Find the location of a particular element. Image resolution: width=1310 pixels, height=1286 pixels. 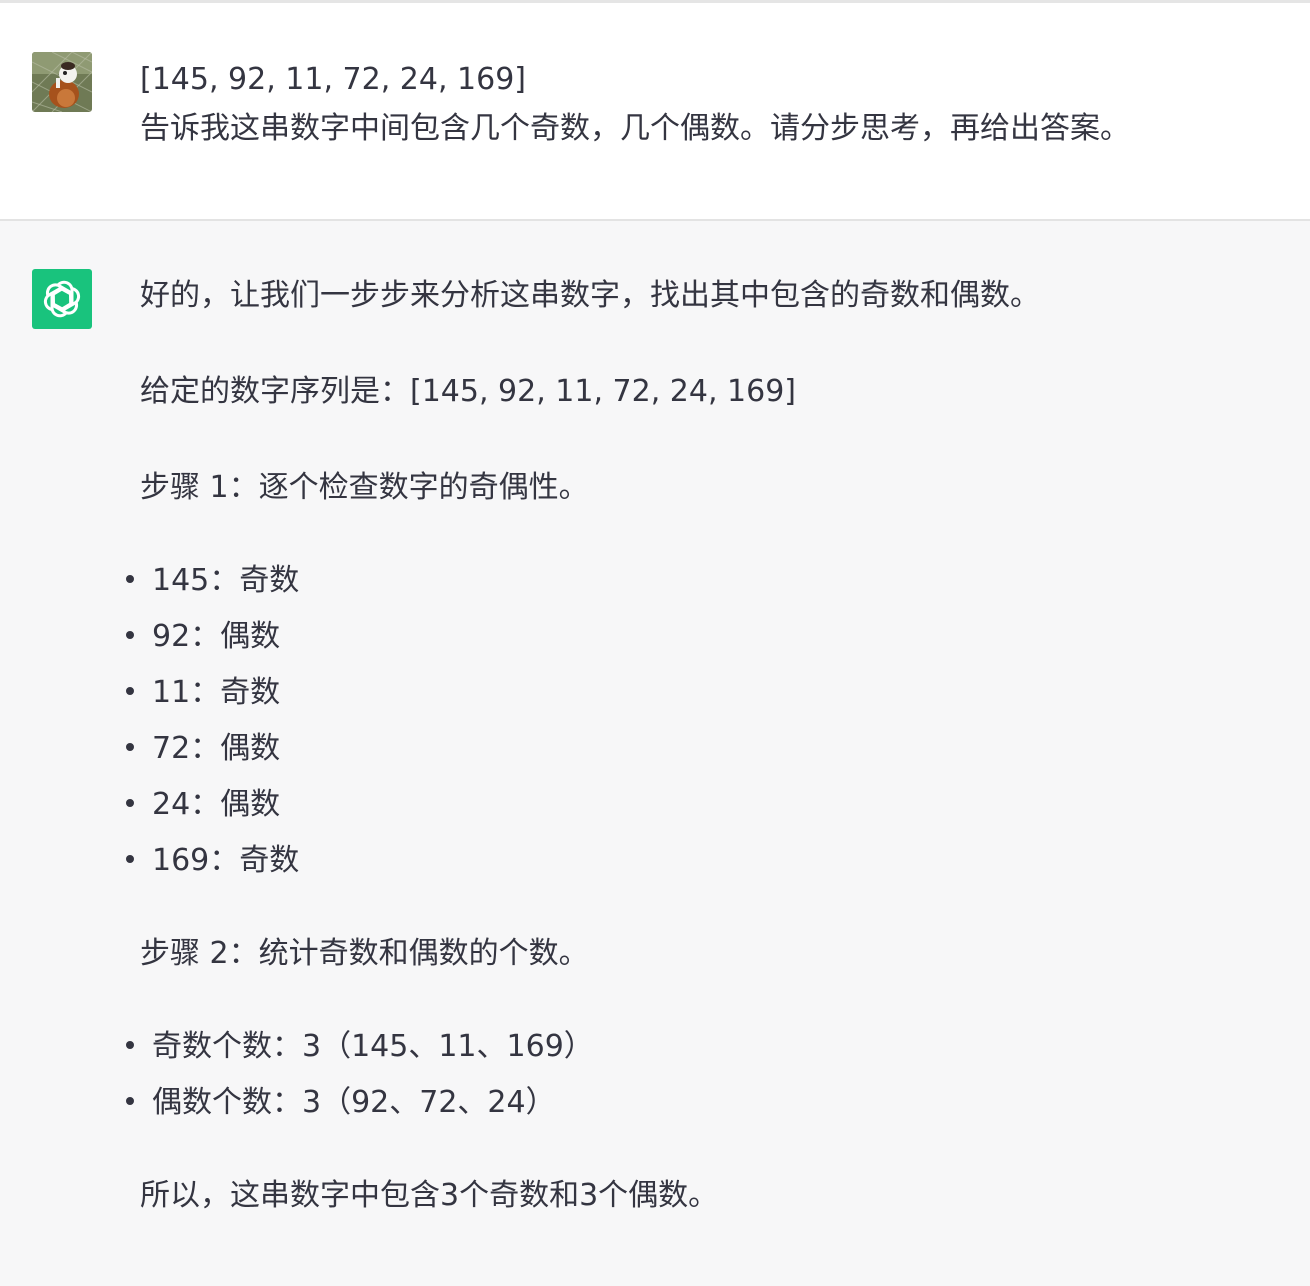

list-item: 11：奇数 is located at coordinates (696, 693).